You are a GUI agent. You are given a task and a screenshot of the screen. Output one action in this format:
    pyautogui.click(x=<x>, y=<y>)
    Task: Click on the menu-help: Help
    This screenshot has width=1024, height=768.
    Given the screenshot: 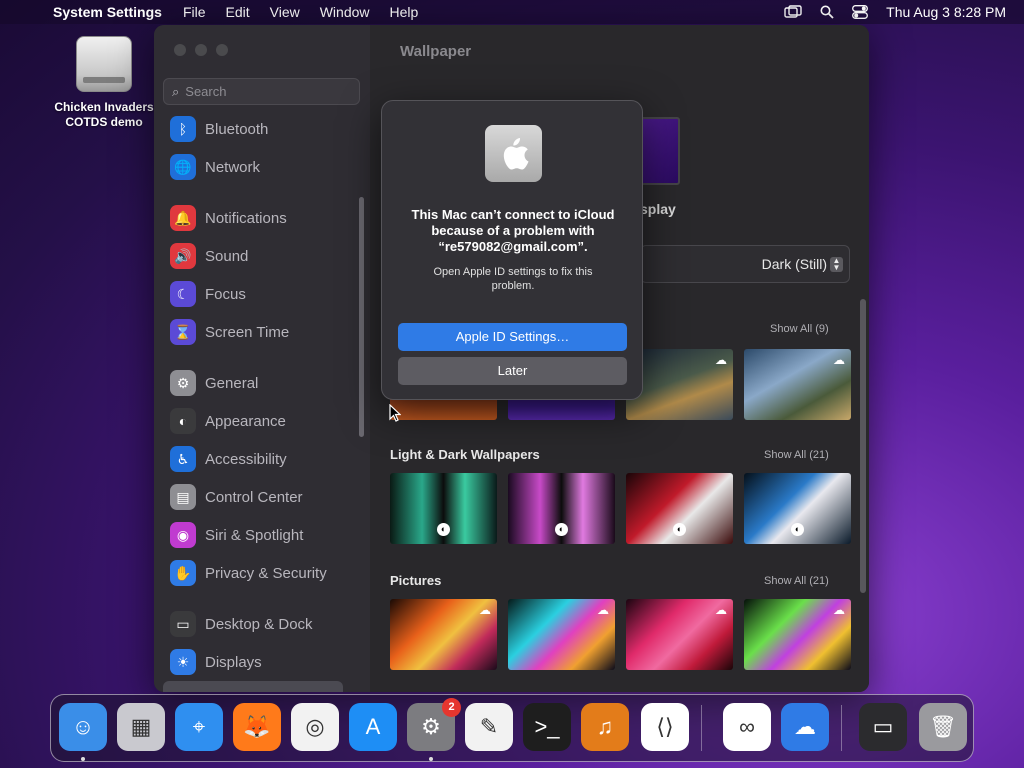 What is the action you would take?
    pyautogui.click(x=404, y=12)
    